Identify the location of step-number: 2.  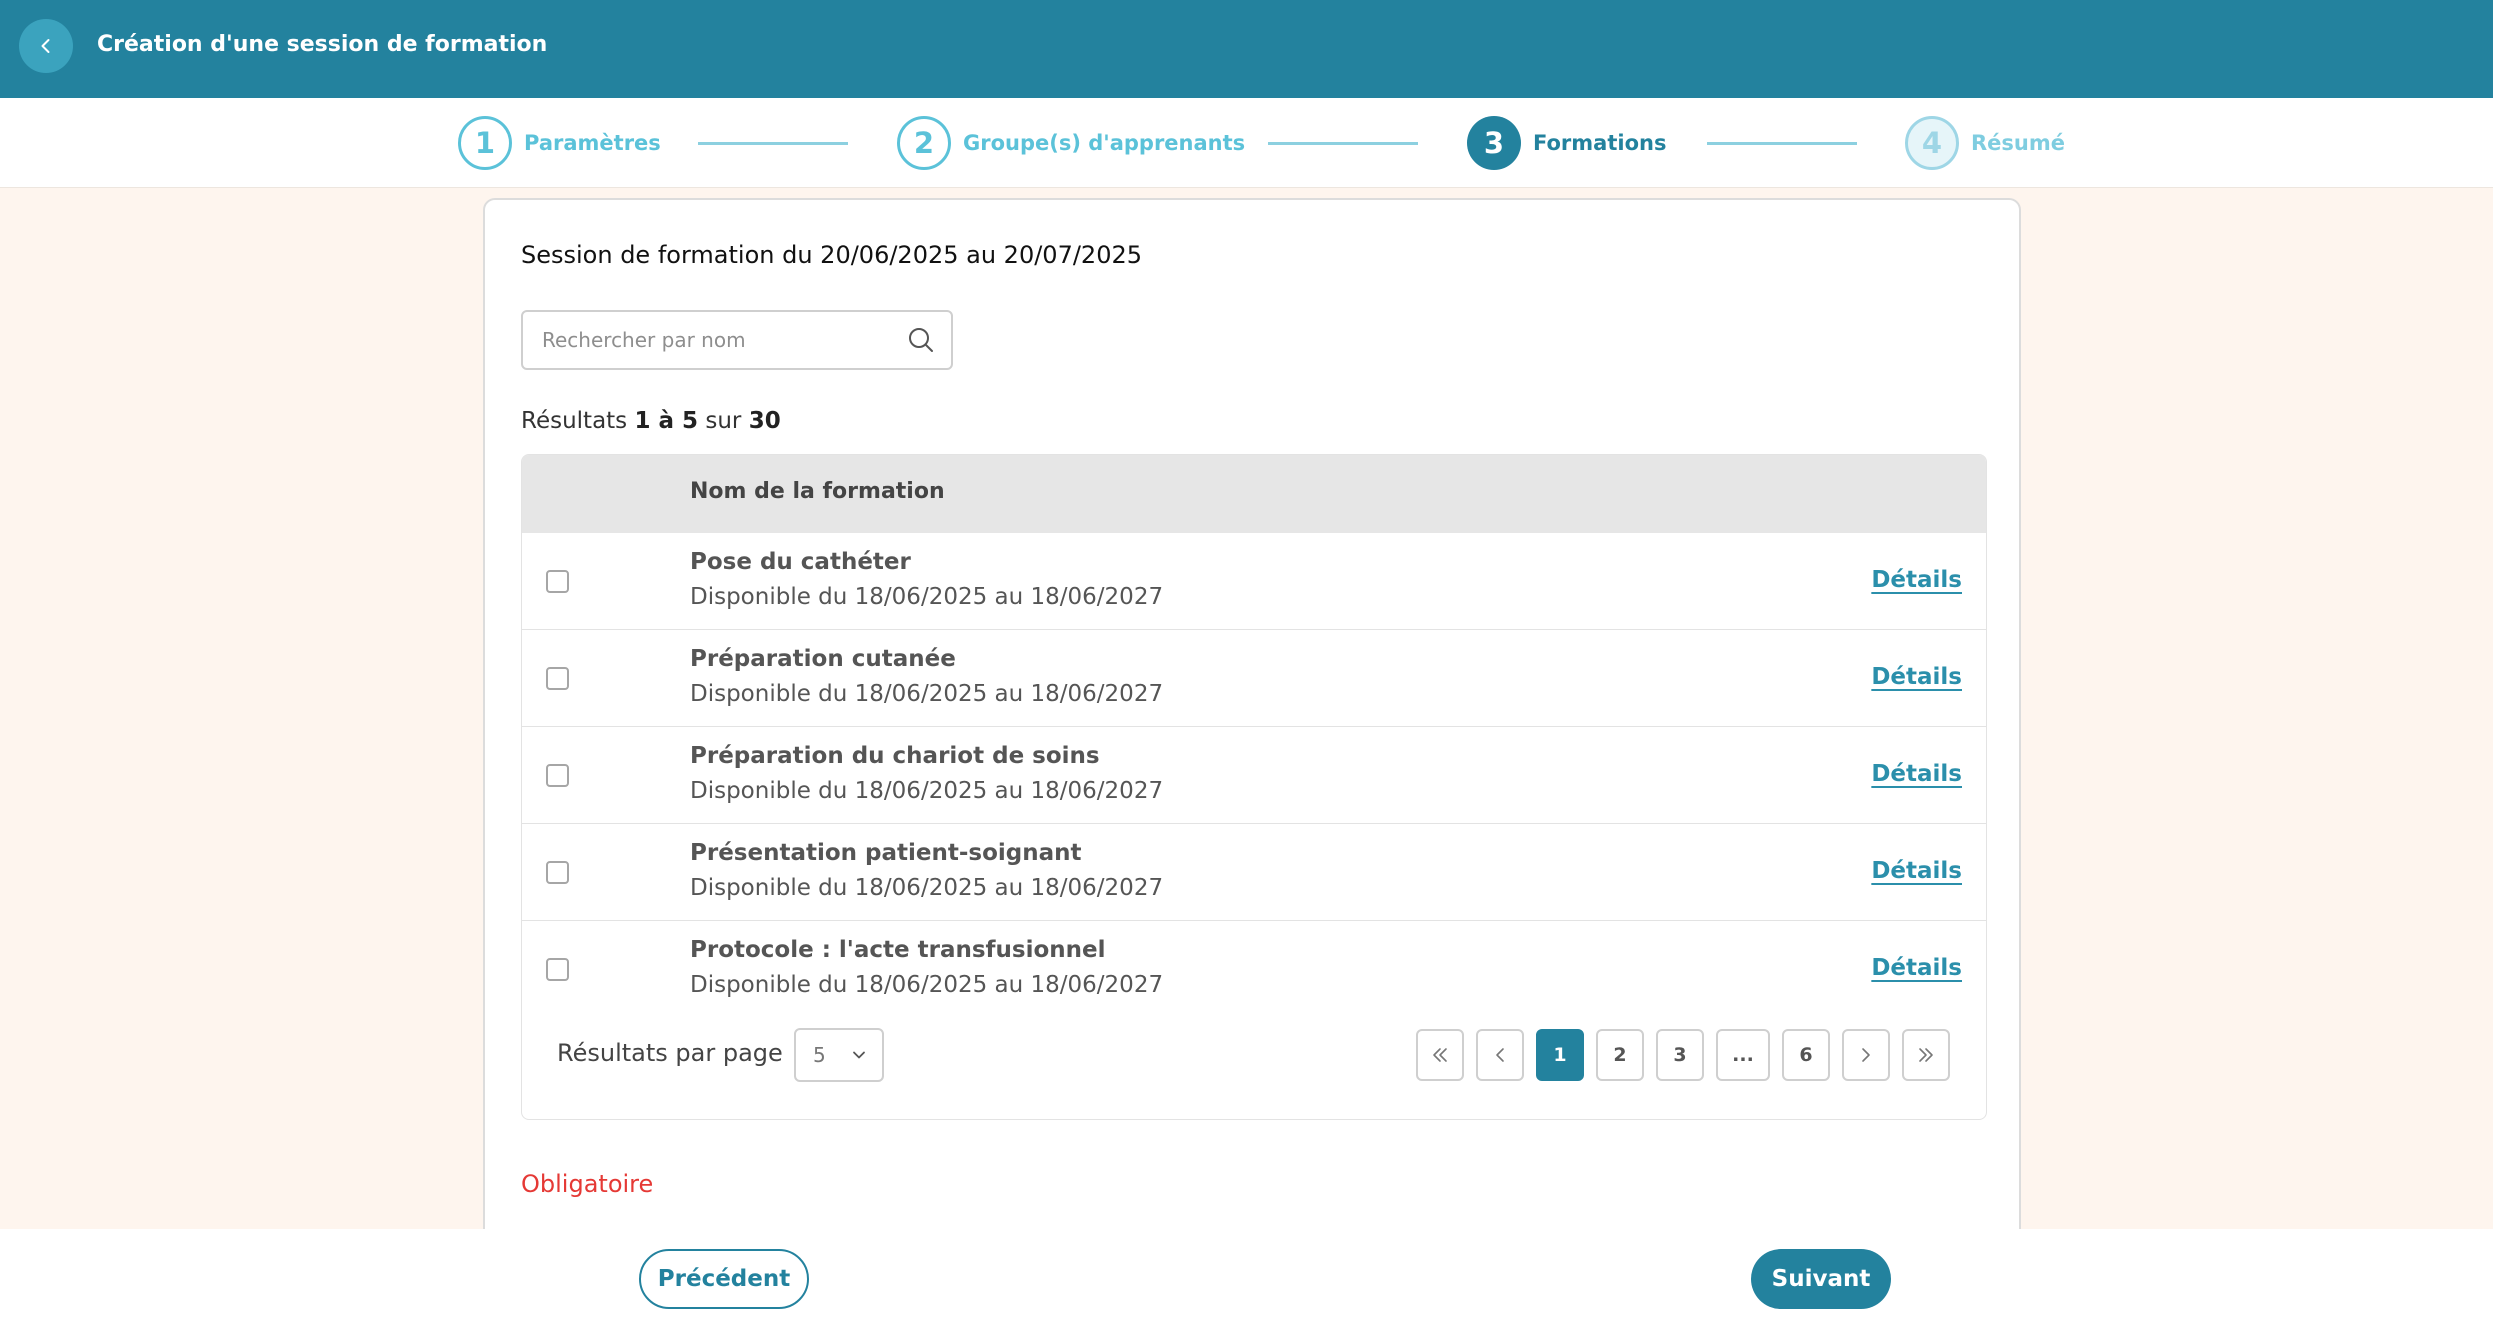
(924, 143).